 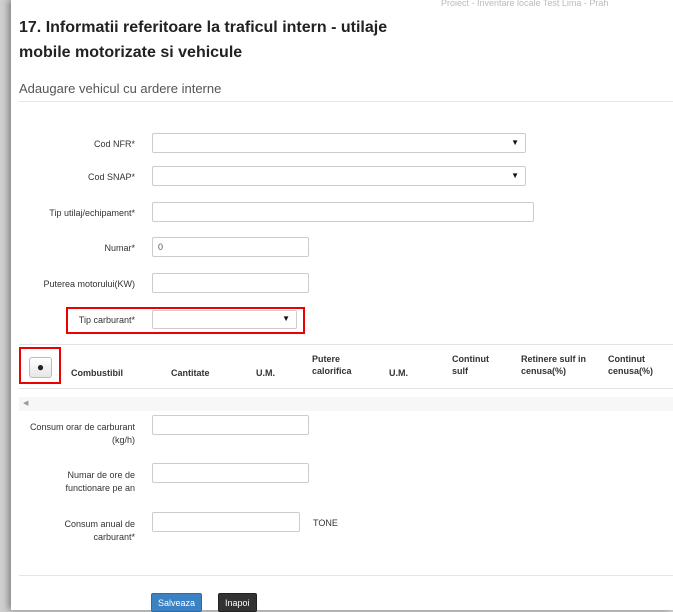 I want to click on cod-nfr-select: ▼, so click(x=339, y=143).